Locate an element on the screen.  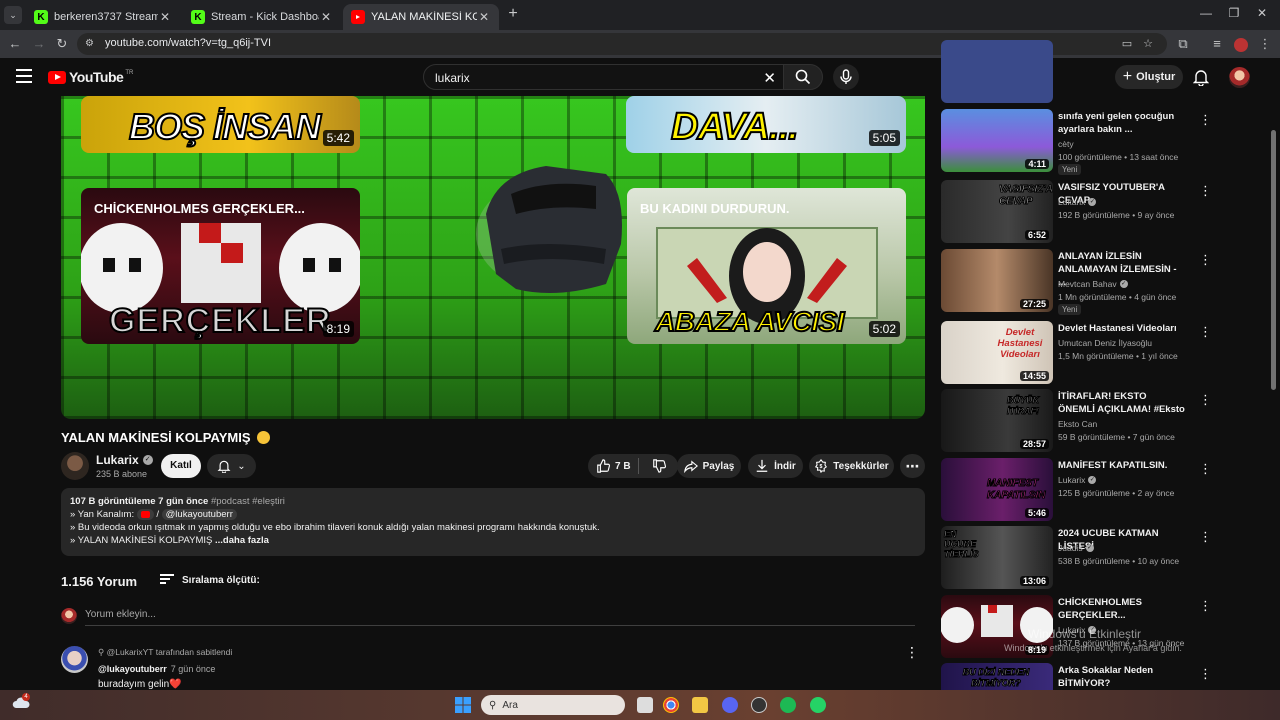
scrollbar-thumb is located at coordinates (1273, 260).